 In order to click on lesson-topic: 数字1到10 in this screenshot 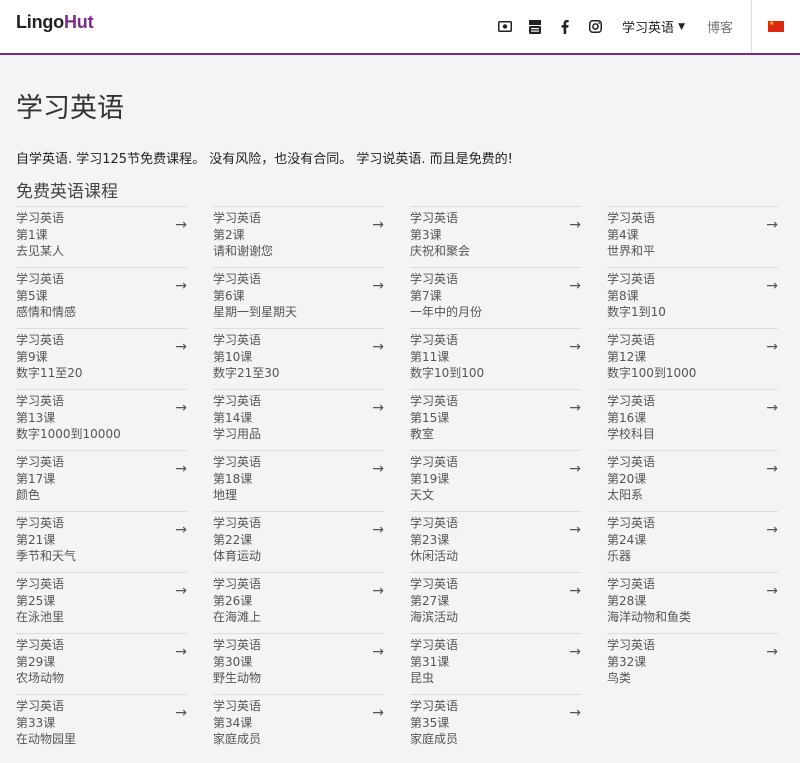, I will do `click(636, 312)`.